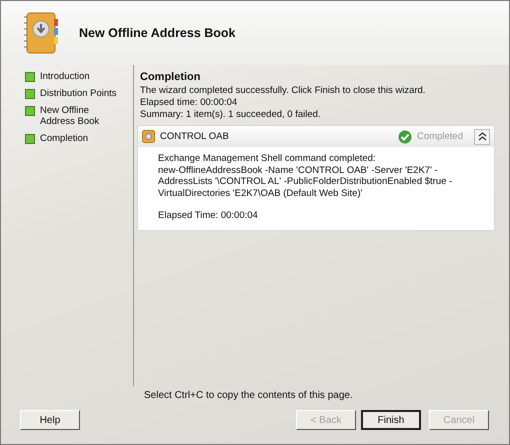  I want to click on command-output: Exchange Management Shell command completed:, so click(267, 158).